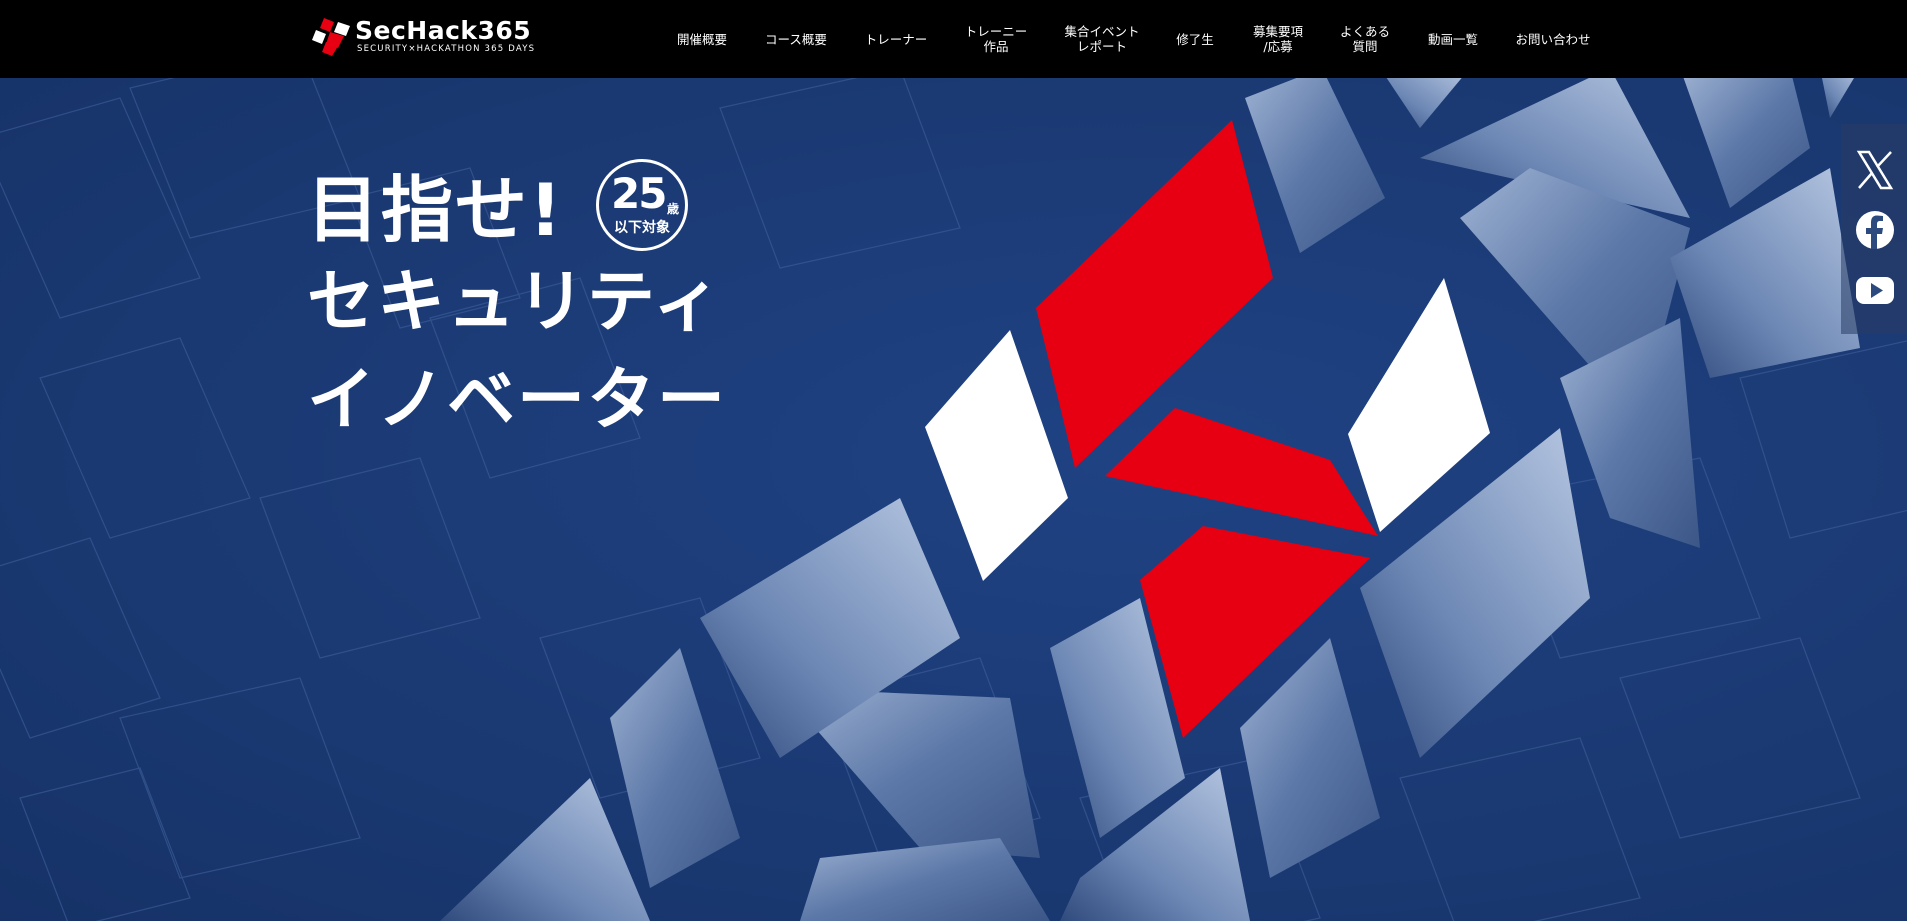 Image resolution: width=1907 pixels, height=921 pixels. Describe the element at coordinates (896, 39) in the screenshot. I see `nav-item-trainer: トレーナー` at that location.